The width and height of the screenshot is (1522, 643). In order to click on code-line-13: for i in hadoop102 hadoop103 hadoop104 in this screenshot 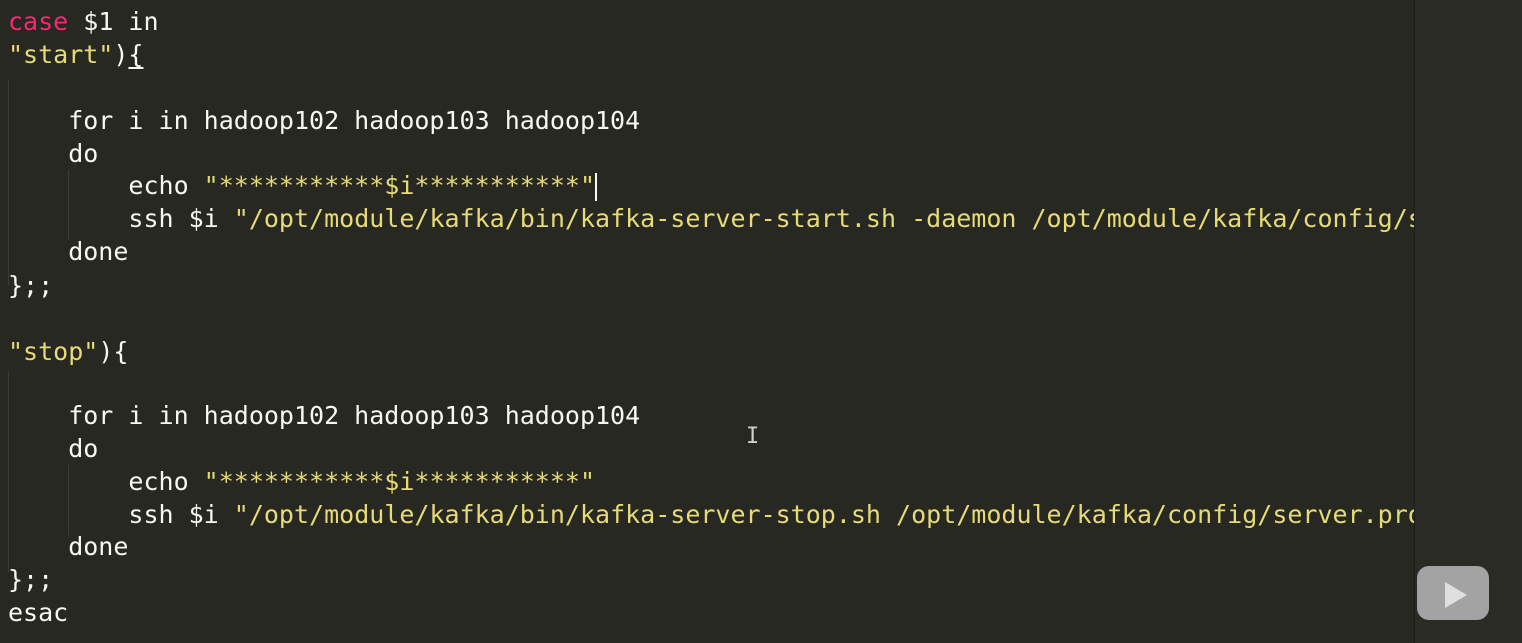, I will do `click(324, 416)`.